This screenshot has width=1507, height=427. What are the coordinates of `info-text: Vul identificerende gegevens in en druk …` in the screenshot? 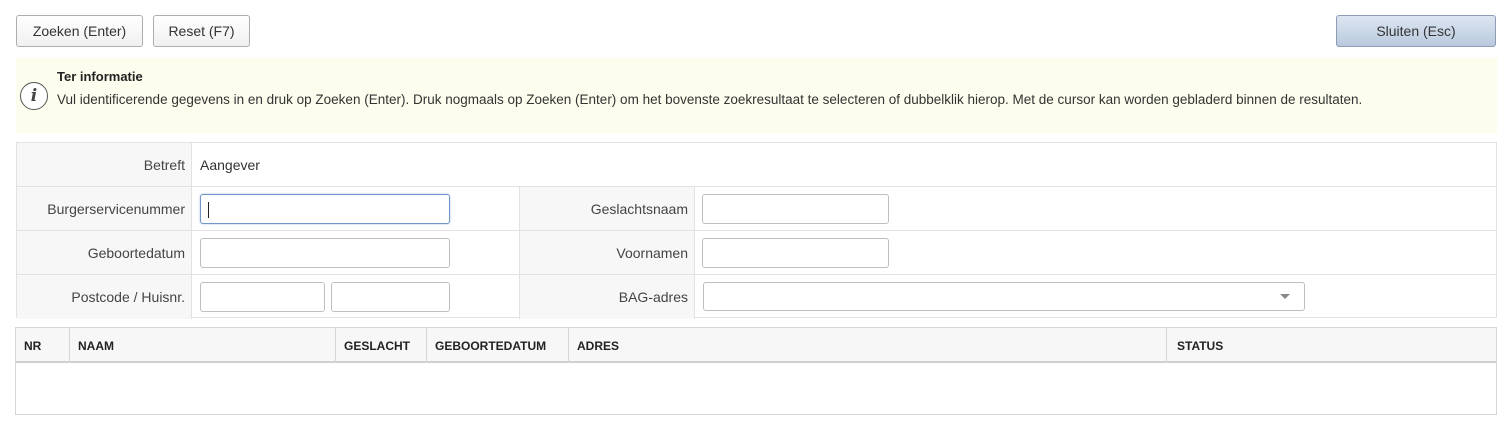 It's located at (710, 99).